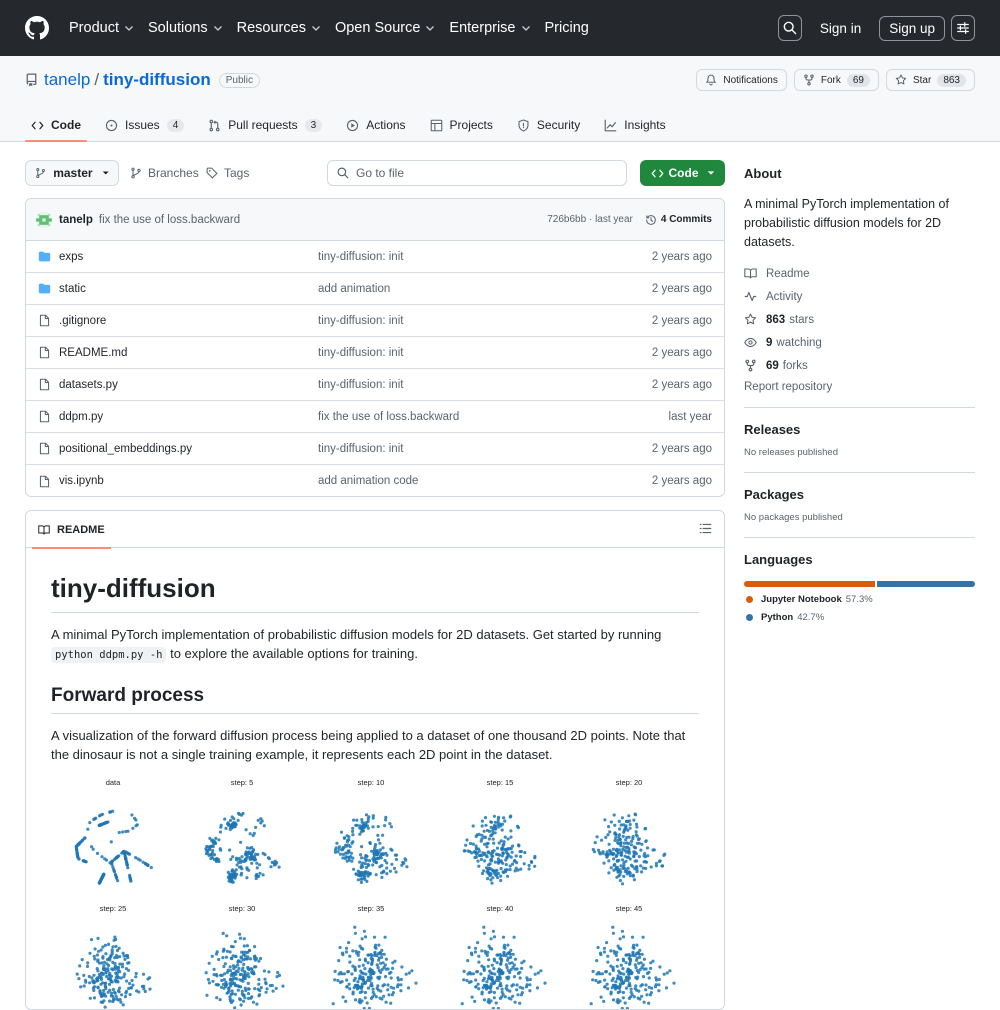 This screenshot has width=1000, height=1010. I want to click on fork-button: Fork 69, so click(836, 80).